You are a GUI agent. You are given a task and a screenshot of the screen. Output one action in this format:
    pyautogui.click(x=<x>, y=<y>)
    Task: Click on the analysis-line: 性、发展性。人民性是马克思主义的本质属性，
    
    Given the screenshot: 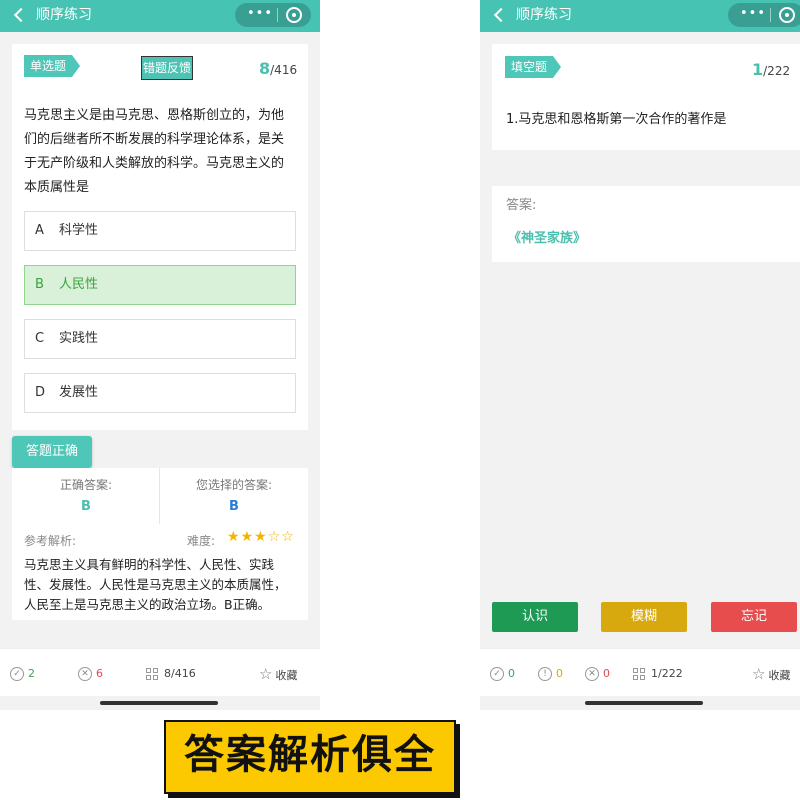 What is the action you would take?
    pyautogui.click(x=155, y=584)
    